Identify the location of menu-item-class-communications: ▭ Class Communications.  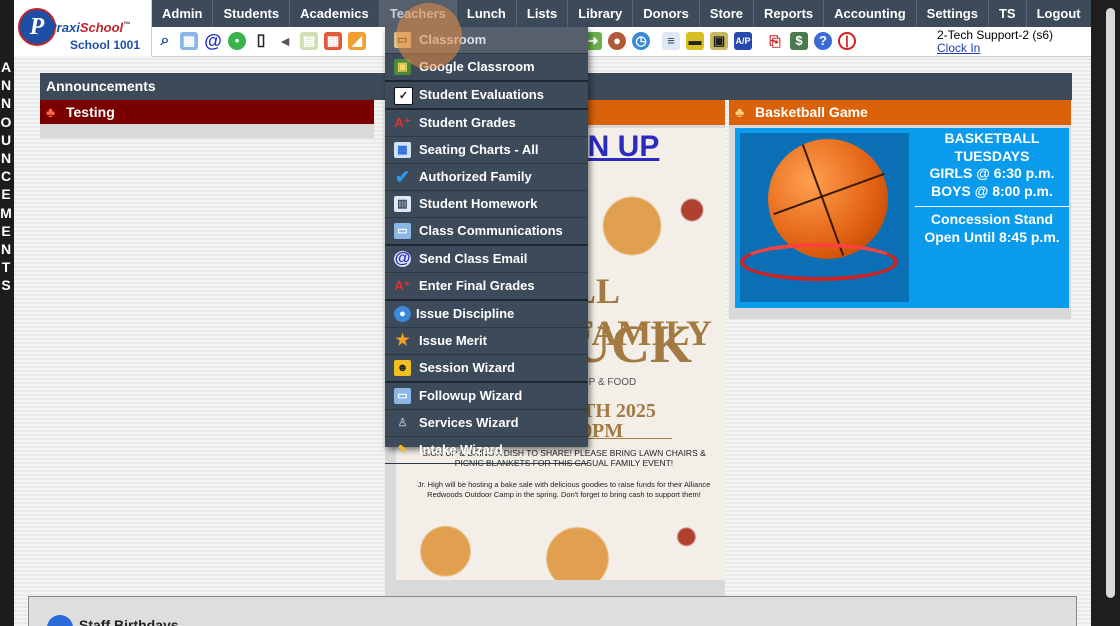
(486, 232).